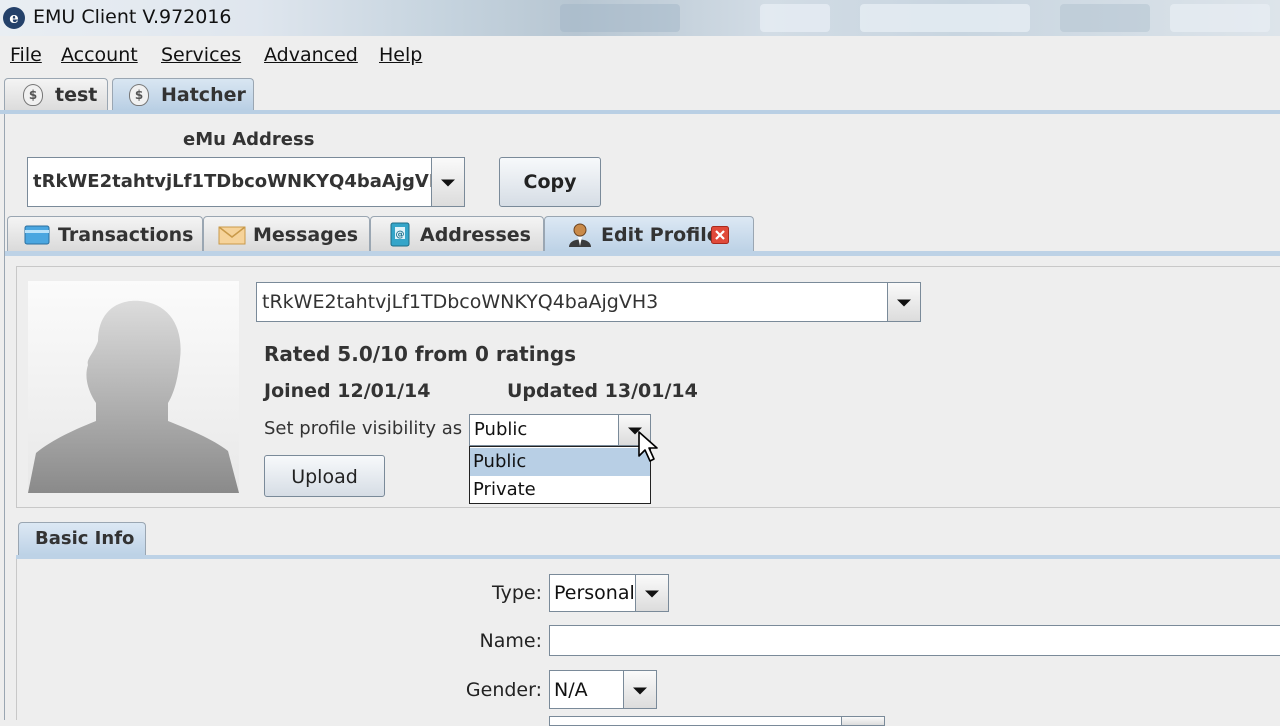 Image resolution: width=1280 pixels, height=726 pixels. I want to click on visibility-label: Set profile visibility as, so click(363, 428).